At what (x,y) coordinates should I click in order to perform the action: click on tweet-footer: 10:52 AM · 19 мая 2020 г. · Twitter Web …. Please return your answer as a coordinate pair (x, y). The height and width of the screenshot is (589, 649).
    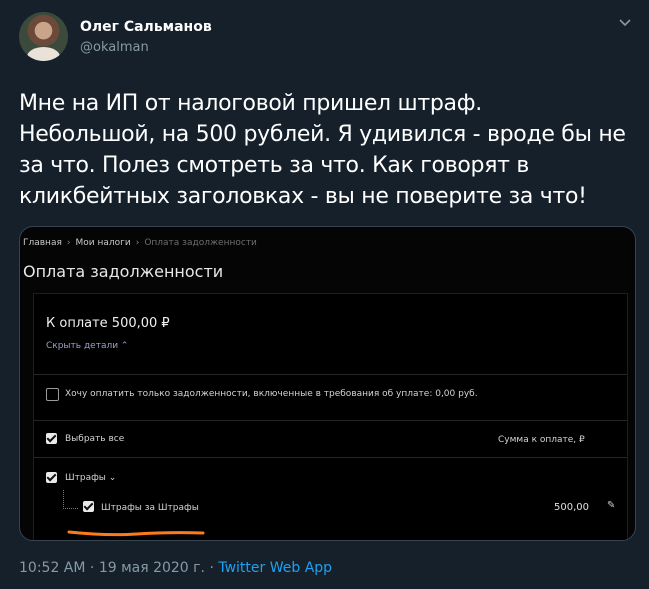
    Looking at the image, I should click on (175, 568).